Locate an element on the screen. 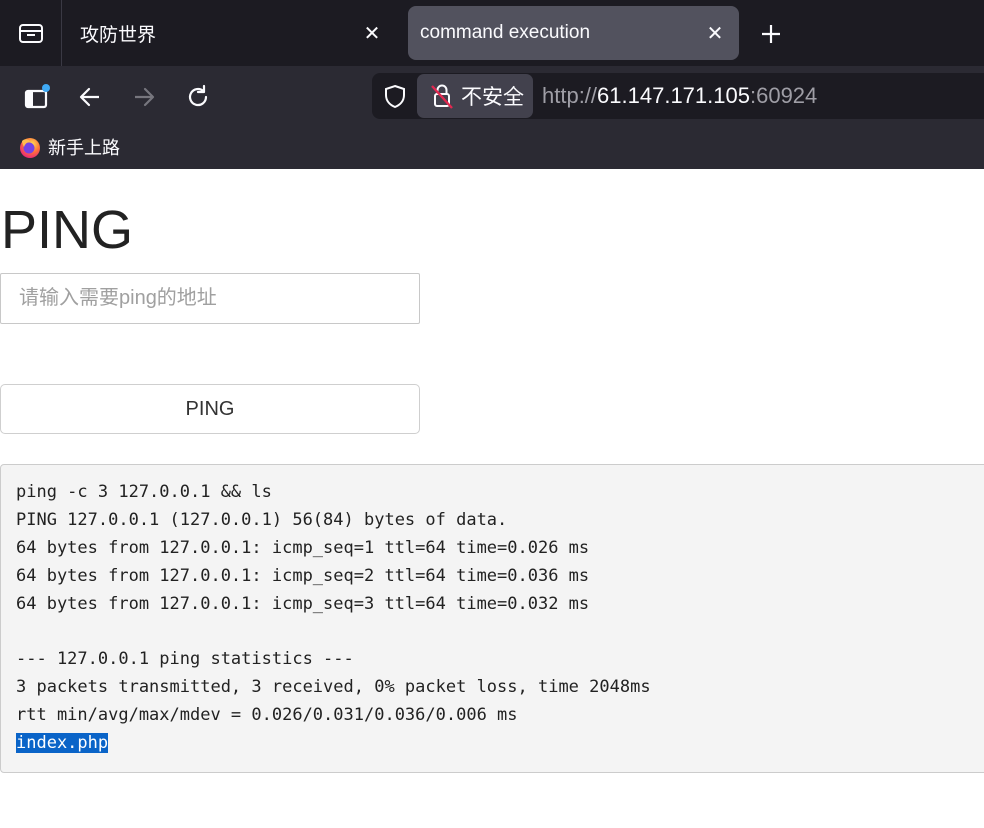 The height and width of the screenshot is (828, 984). shield-icon is located at coordinates (395, 96).